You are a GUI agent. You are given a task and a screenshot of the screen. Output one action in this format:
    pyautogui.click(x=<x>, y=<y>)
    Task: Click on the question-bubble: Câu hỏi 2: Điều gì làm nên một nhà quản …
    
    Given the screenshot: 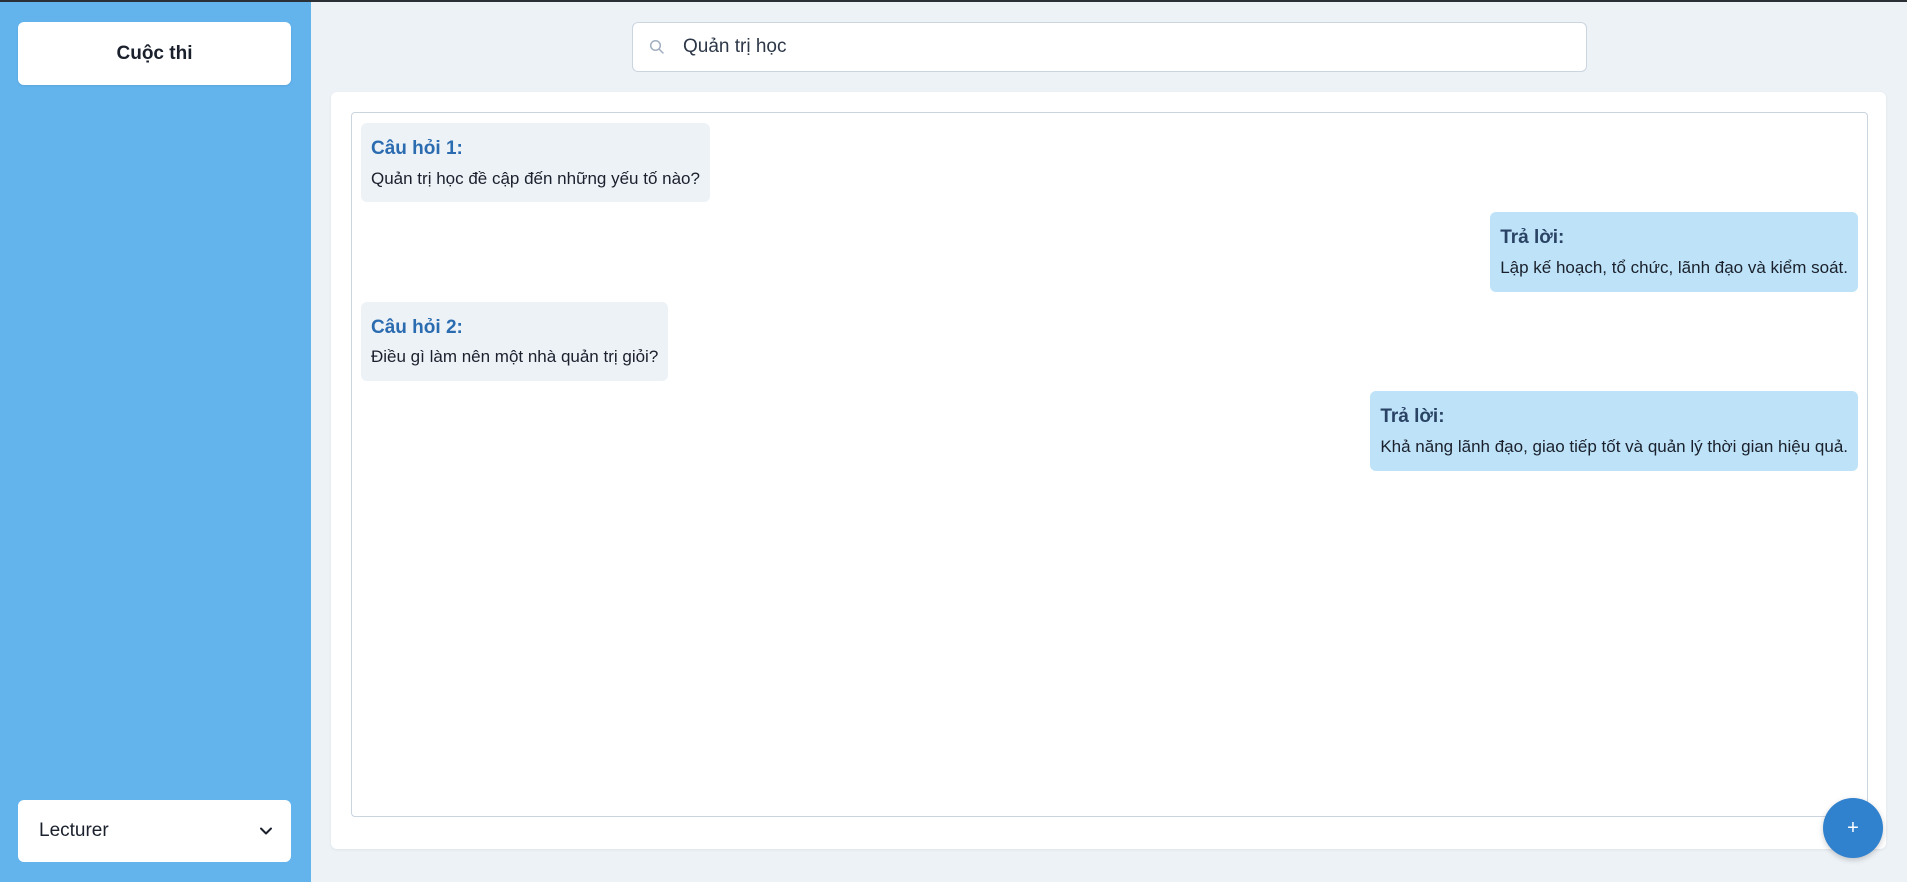 What is the action you would take?
    pyautogui.click(x=515, y=341)
    